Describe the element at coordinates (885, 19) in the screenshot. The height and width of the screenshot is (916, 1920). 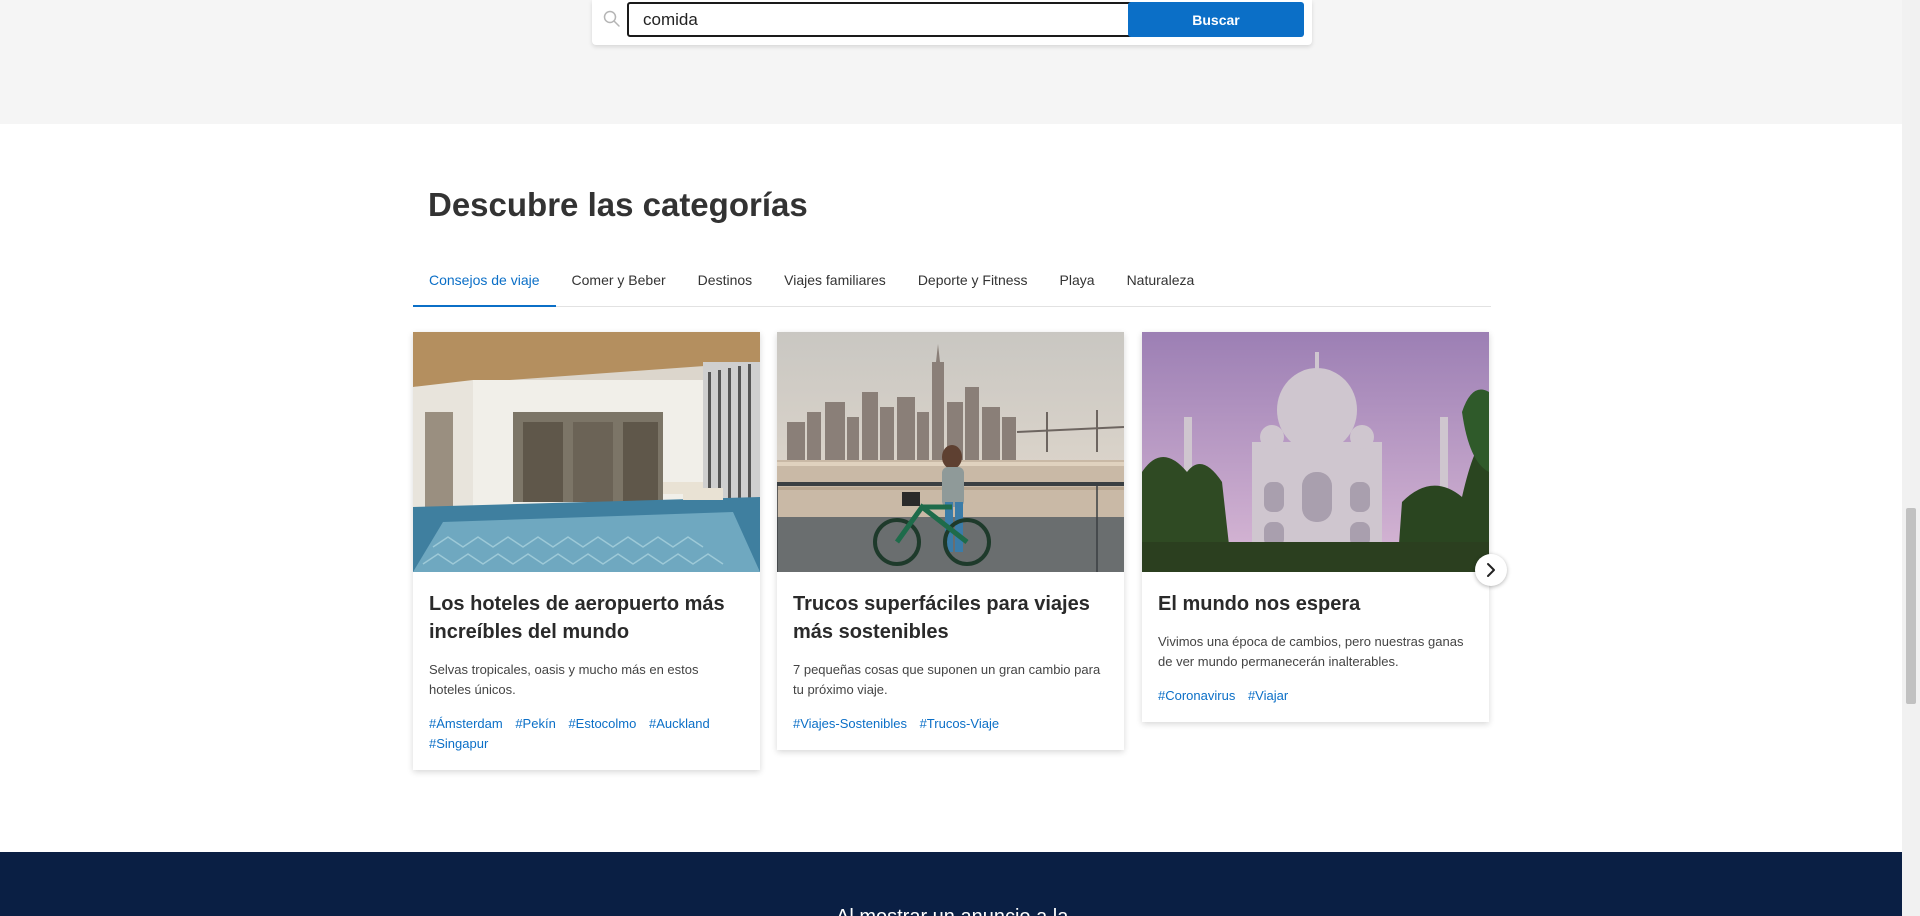
I see `search-input` at that location.